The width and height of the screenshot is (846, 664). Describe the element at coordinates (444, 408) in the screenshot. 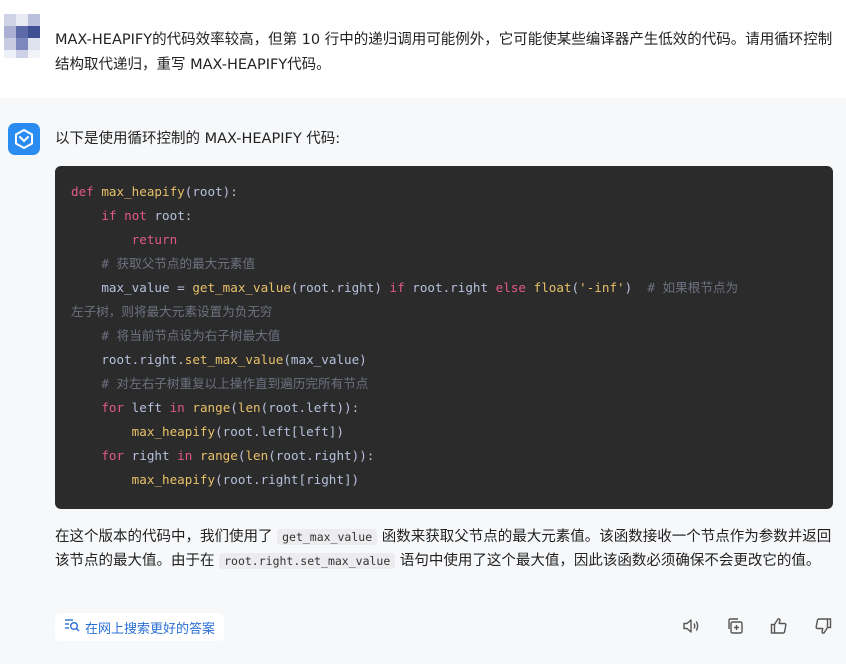

I see `code-line: for left in range(len(root.left)):` at that location.